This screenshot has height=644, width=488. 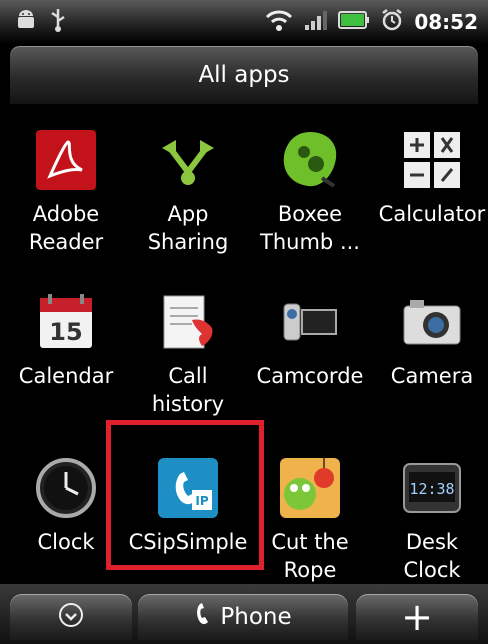 I want to click on app-sharing-icon, so click(x=188, y=160).